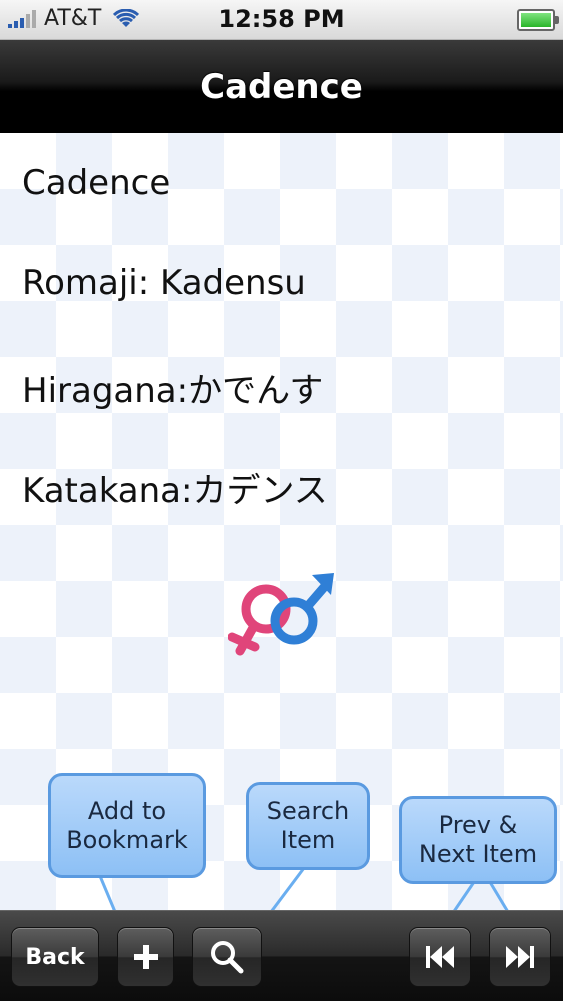 The height and width of the screenshot is (1001, 563). I want to click on status-time: 12:58 PM, so click(281, 19).